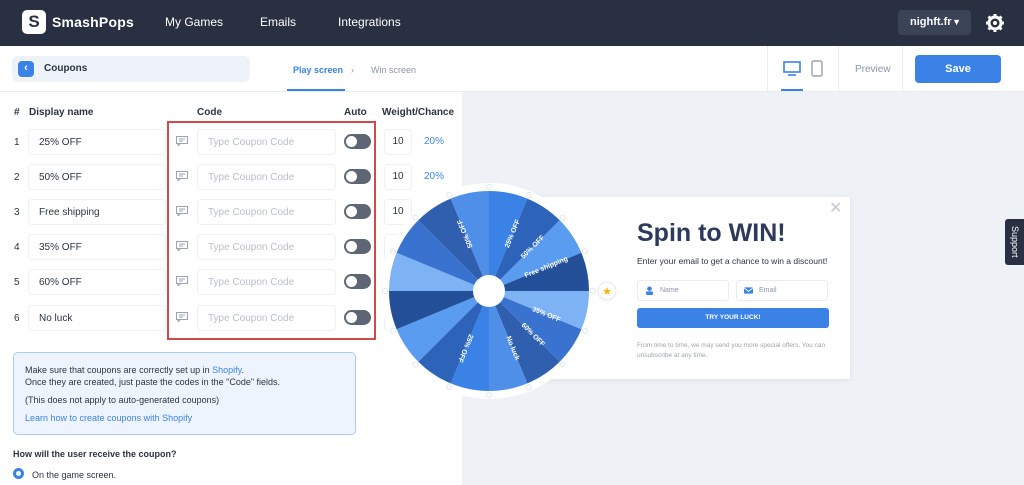 This screenshot has height=485, width=1024. What do you see at coordinates (956, 22) in the screenshot?
I see `caret-down-icon: ▼` at bounding box center [956, 22].